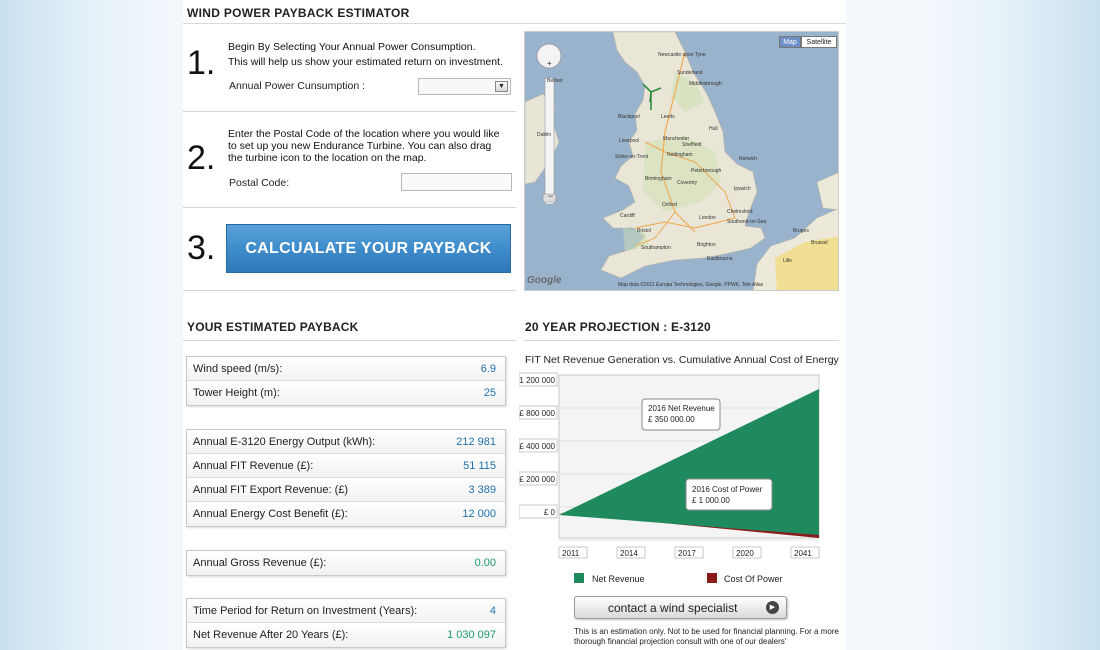 This screenshot has height=650, width=1100. I want to click on x-tick-label: 2014, so click(629, 553).